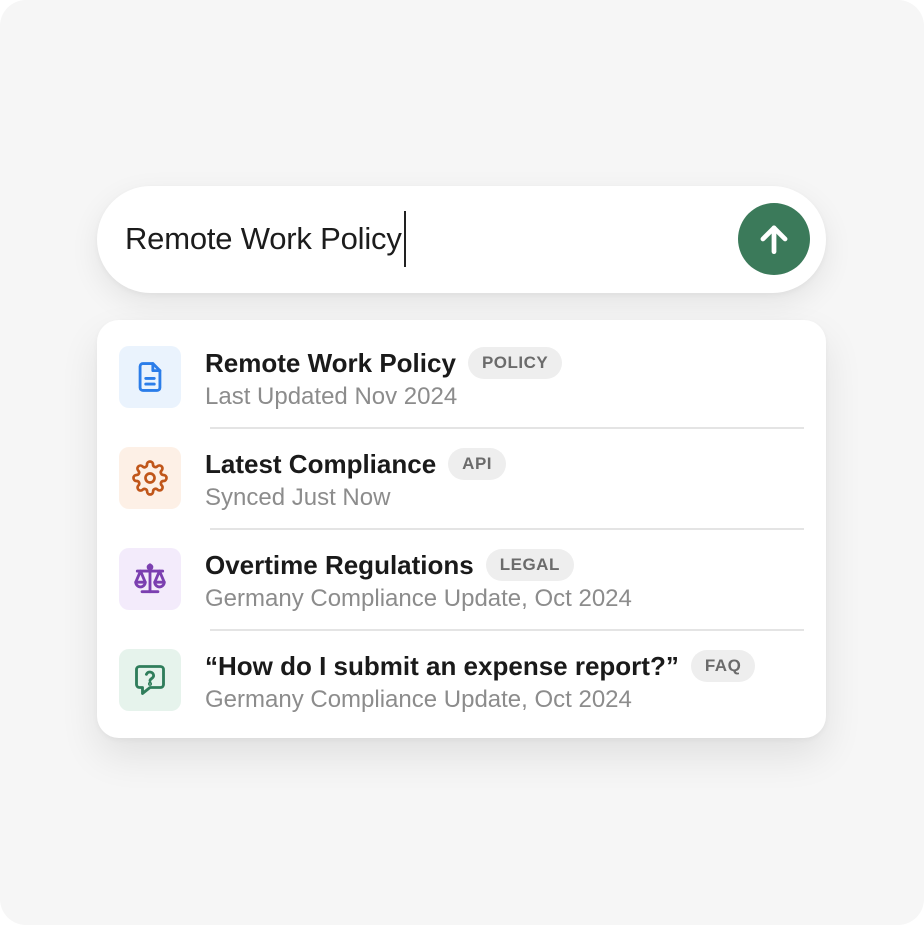 This screenshot has height=925, width=924. Describe the element at coordinates (339, 564) in the screenshot. I see `result-title: Overtime Regulations` at that location.